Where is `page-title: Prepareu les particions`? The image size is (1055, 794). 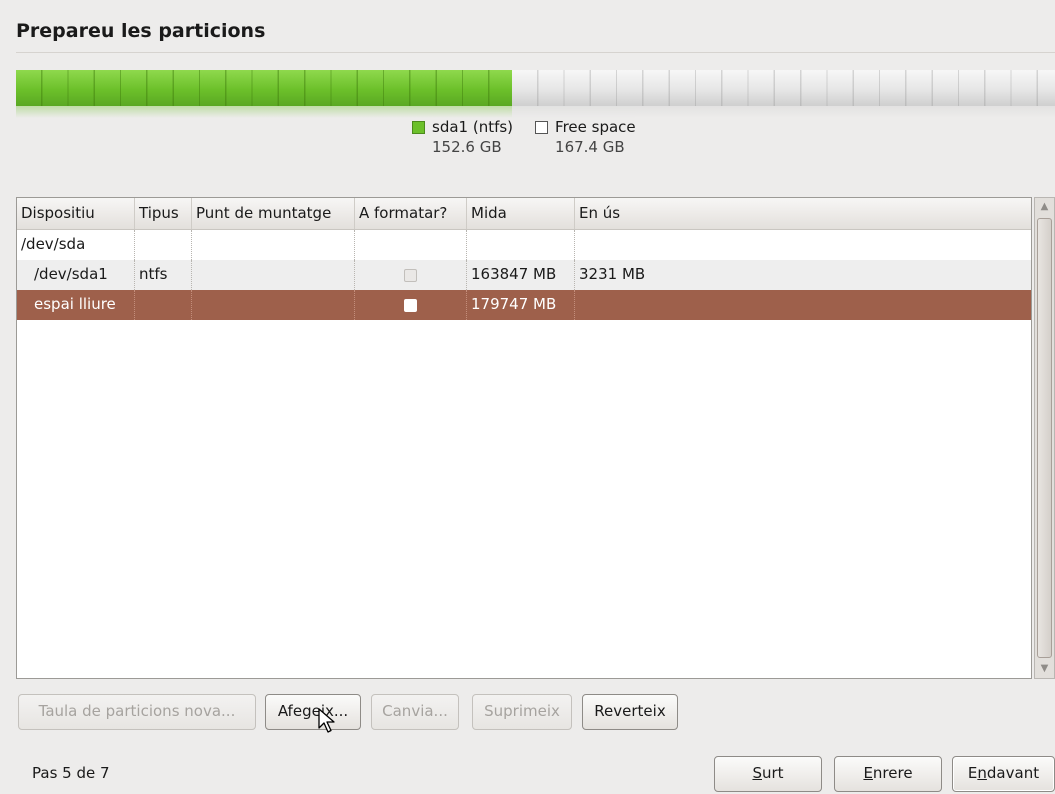 page-title: Prepareu les particions is located at coordinates (141, 31).